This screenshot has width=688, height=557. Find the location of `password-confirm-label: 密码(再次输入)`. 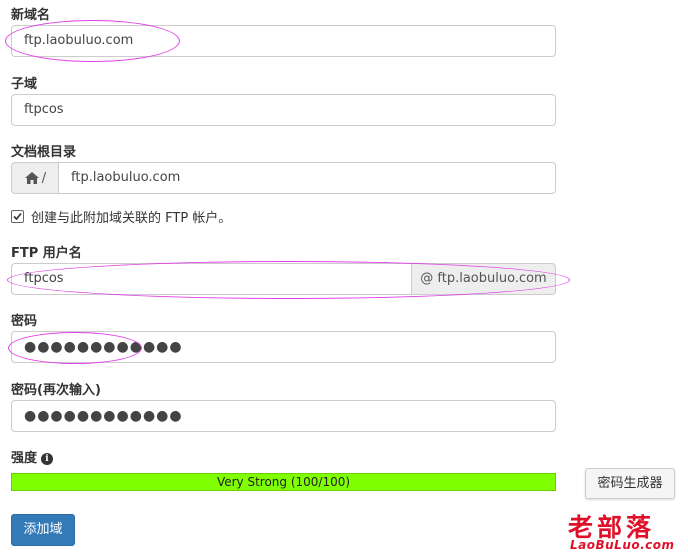

password-confirm-label: 密码(再次输入) is located at coordinates (56, 390).